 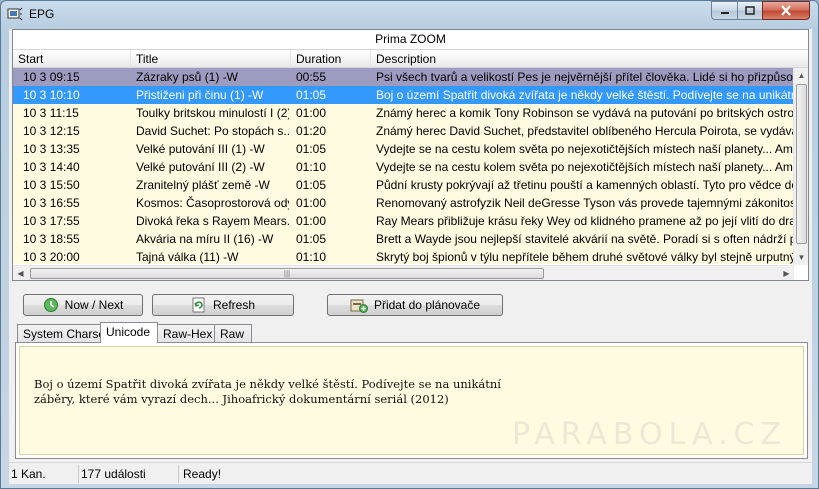 What do you see at coordinates (51, 113) in the screenshot?
I see `cell-start: 10 3 11:15` at bounding box center [51, 113].